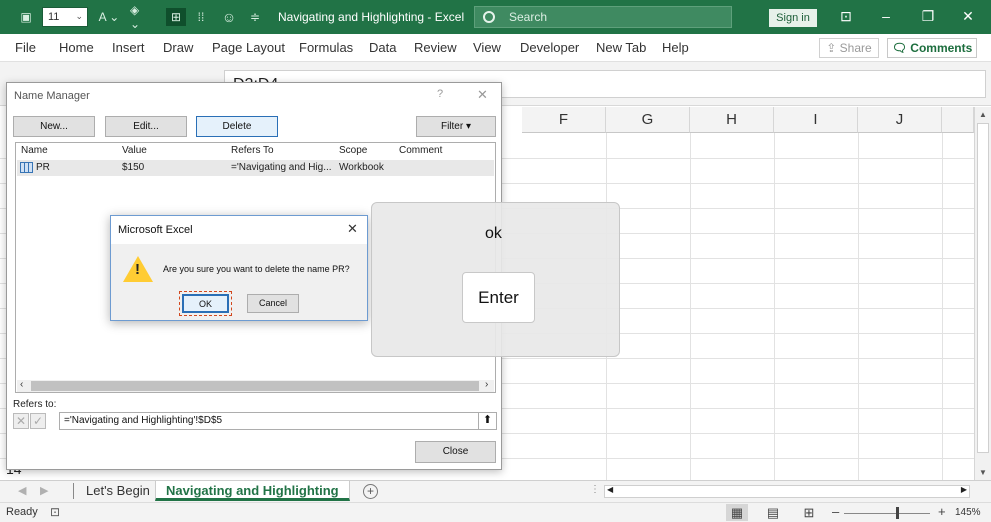 Image resolution: width=991 pixels, height=522 pixels. I want to click on tab-home: Home, so click(76, 47).